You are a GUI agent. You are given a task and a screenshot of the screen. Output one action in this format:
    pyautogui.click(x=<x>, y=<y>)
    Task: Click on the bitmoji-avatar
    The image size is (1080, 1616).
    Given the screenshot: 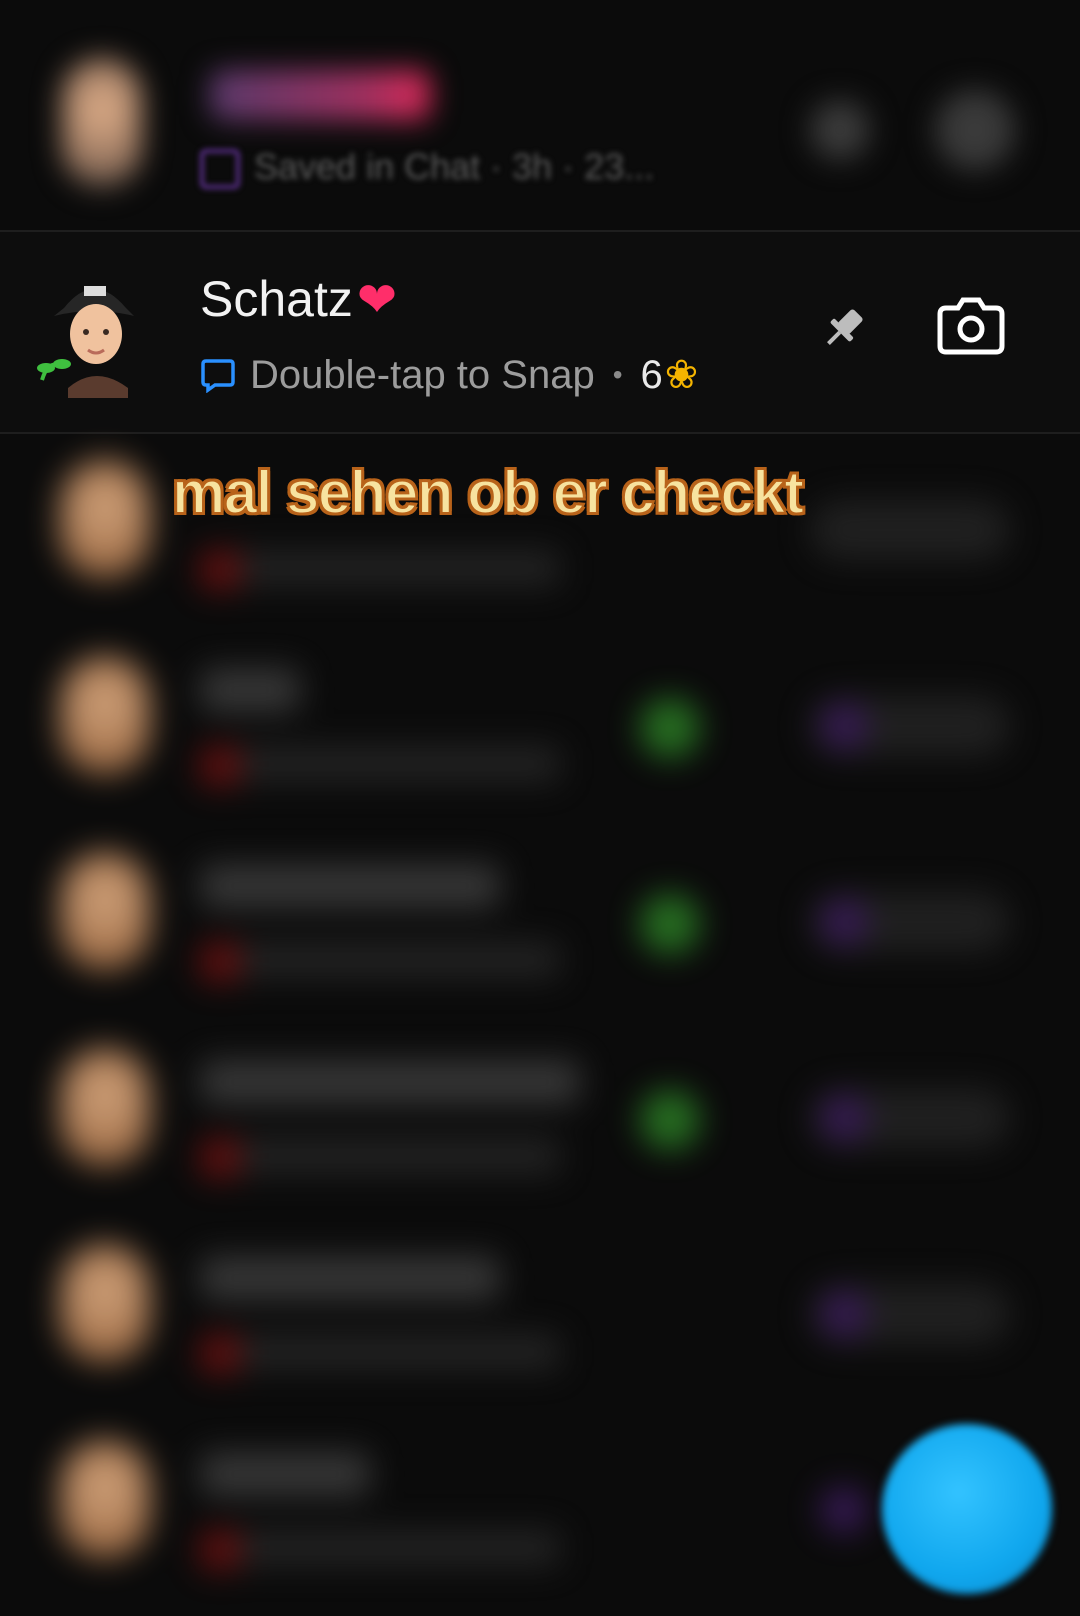 What is the action you would take?
    pyautogui.click(x=85, y=342)
    